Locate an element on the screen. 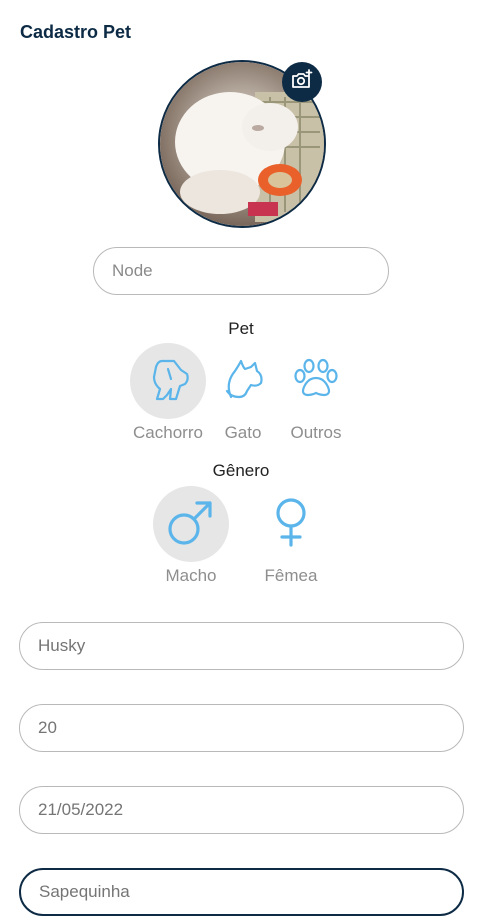 The image size is (482, 916). gender-option-femea-circle is located at coordinates (291, 524).